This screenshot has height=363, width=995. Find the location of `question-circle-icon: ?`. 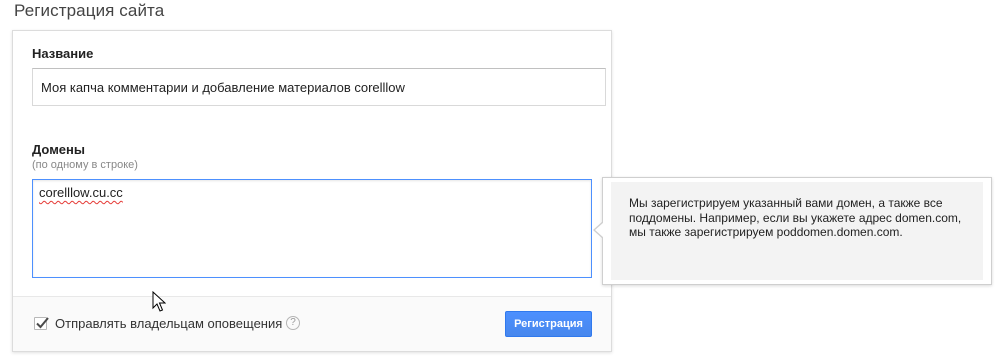

question-circle-icon: ? is located at coordinates (293, 323).